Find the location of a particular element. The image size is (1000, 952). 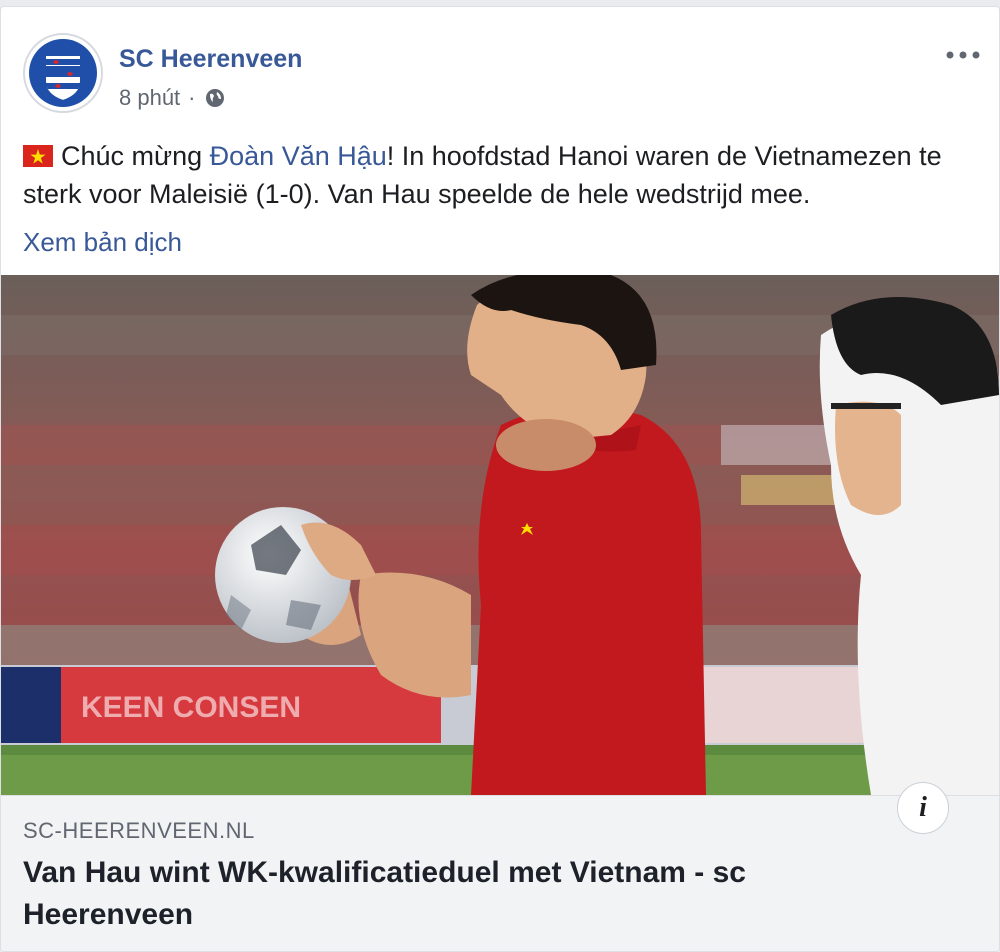

more-options-button is located at coordinates (963, 55).